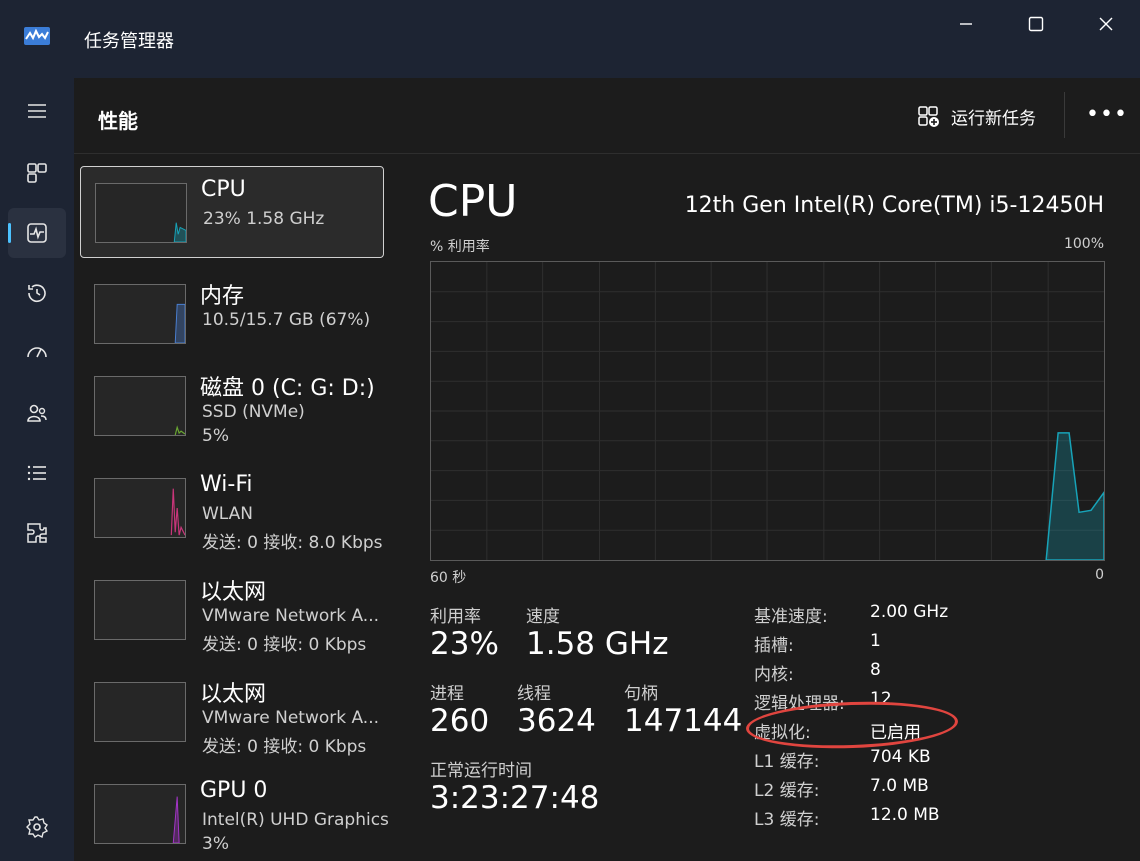 Image resolution: width=1140 pixels, height=861 pixels. I want to click on device-name: GPU 0, so click(234, 790).